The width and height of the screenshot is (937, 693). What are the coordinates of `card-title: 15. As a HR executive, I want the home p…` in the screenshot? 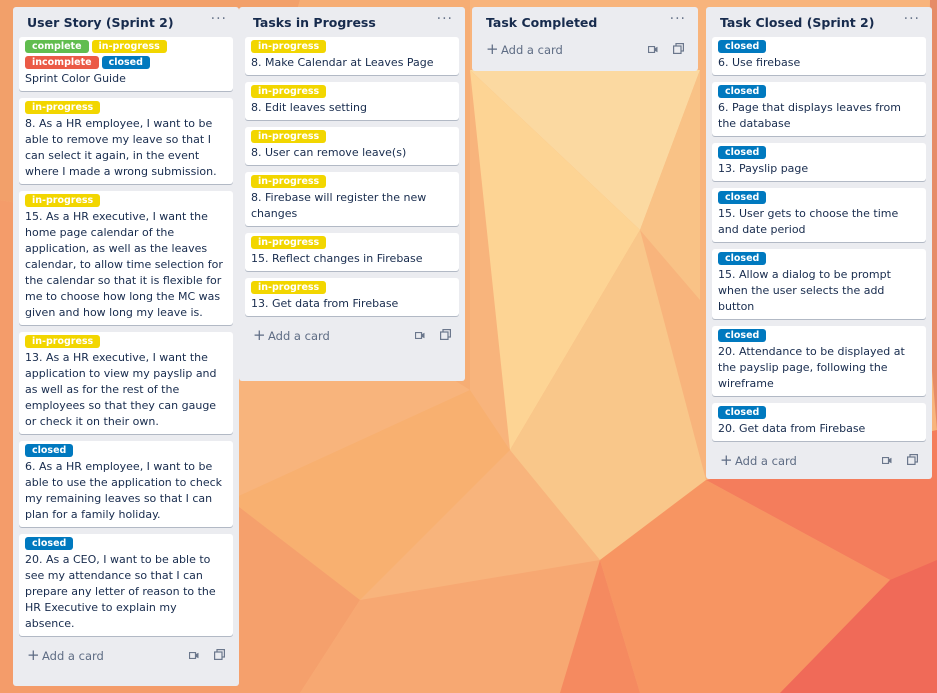 It's located at (124, 264).